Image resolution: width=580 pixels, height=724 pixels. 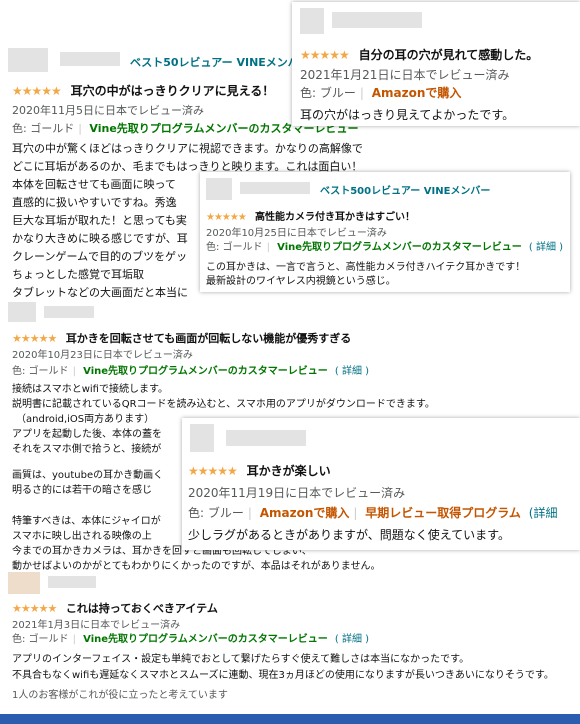 I want to click on review-body-line: 本体を回転させても画面に映って, so click(x=94, y=184).